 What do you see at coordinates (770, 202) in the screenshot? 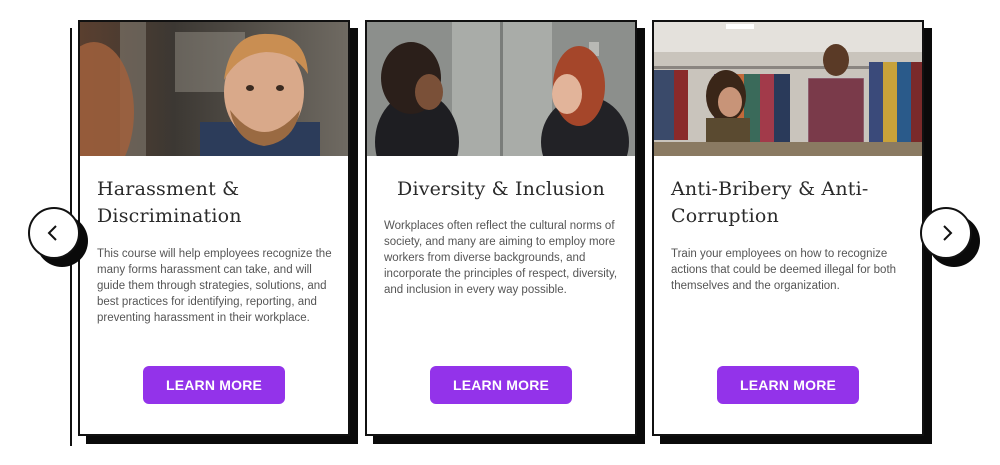
I see `card-title: Anti-Bribery & Anti-Corruption` at bounding box center [770, 202].